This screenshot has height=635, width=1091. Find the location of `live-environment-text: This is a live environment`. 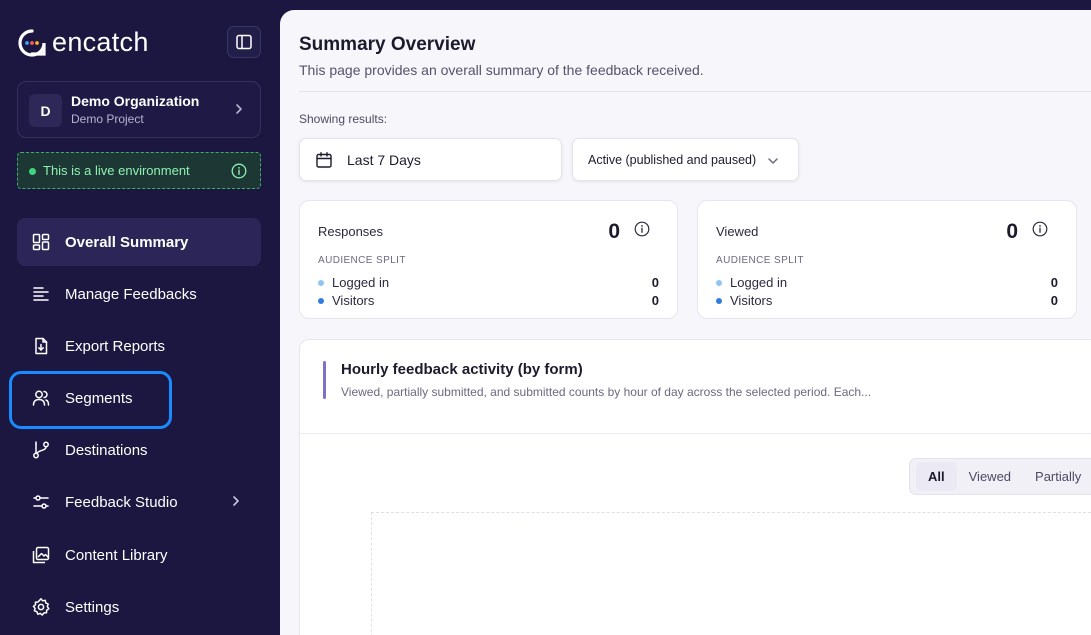

live-environment-text: This is a live environment is located at coordinates (116, 170).